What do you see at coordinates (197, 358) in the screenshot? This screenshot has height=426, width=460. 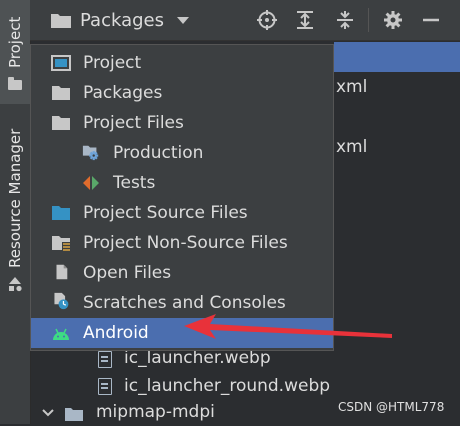 I see `tree-file-label: ic_launcher.webp` at bounding box center [197, 358].